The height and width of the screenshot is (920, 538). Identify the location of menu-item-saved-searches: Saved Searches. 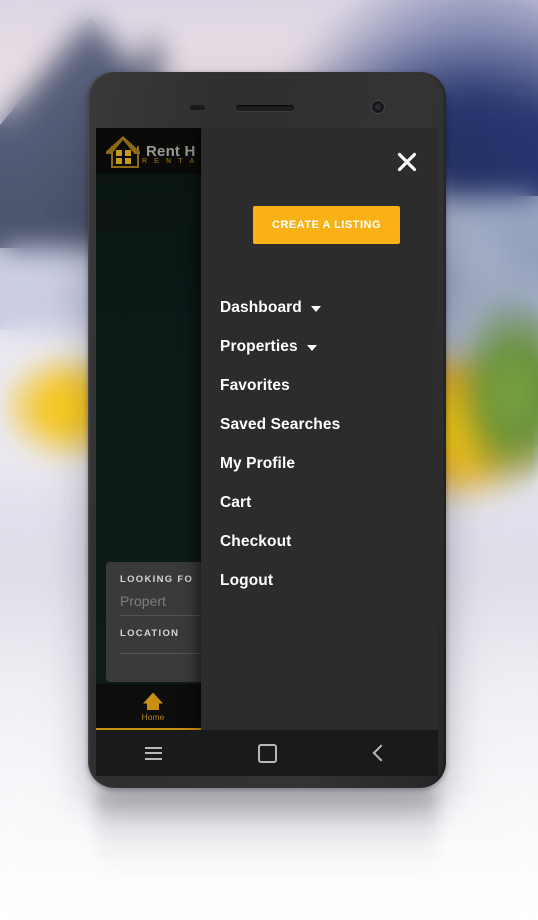
(324, 424).